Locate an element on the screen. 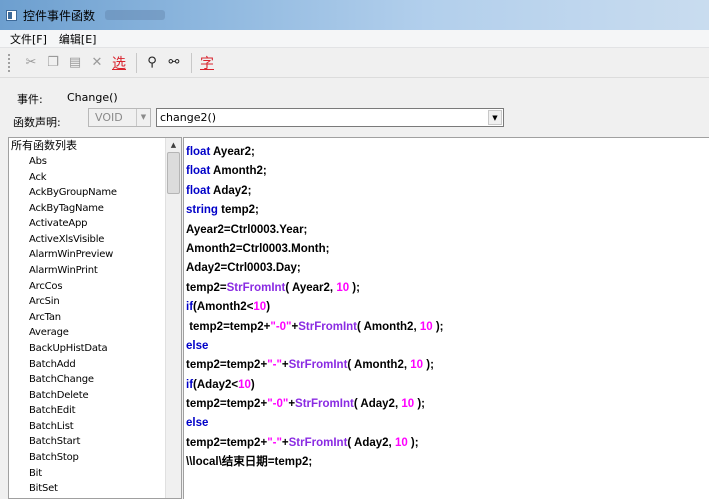 Image resolution: width=709 pixels, height=499 pixels. title-blur is located at coordinates (135, 15).